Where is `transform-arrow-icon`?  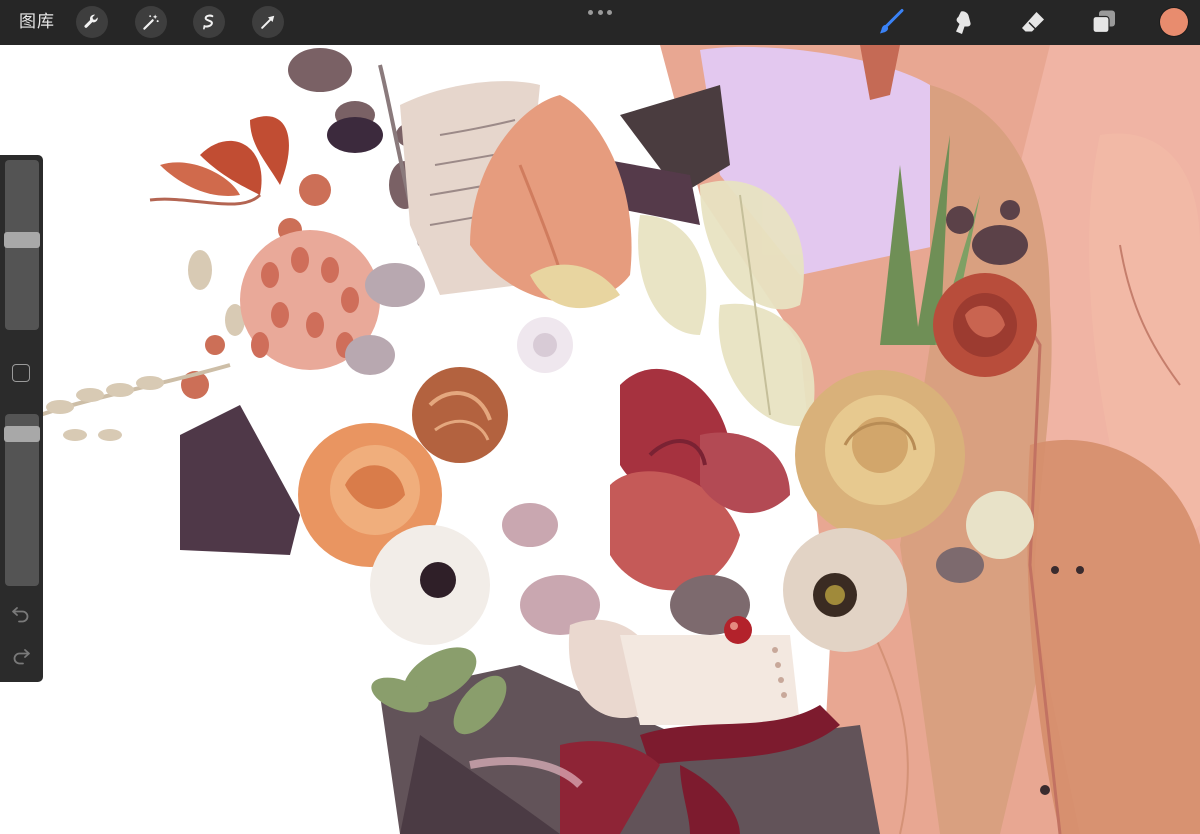 transform-arrow-icon is located at coordinates (268, 22).